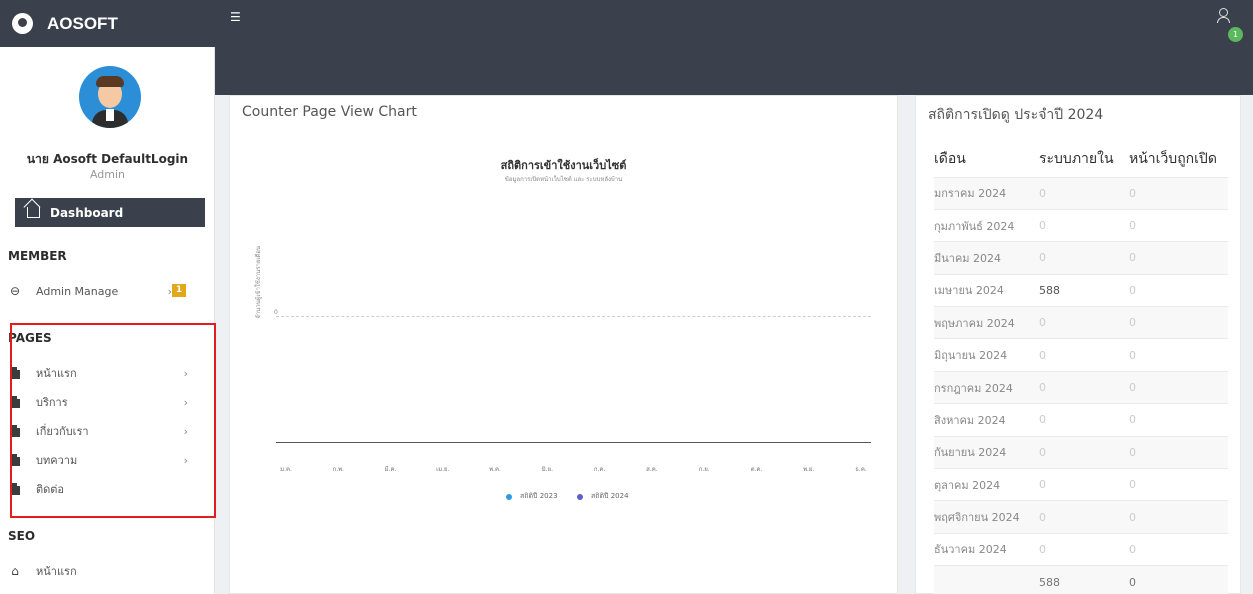  Describe the element at coordinates (443, 469) in the screenshot. I see `x-tick-label: เม.ย.` at that location.